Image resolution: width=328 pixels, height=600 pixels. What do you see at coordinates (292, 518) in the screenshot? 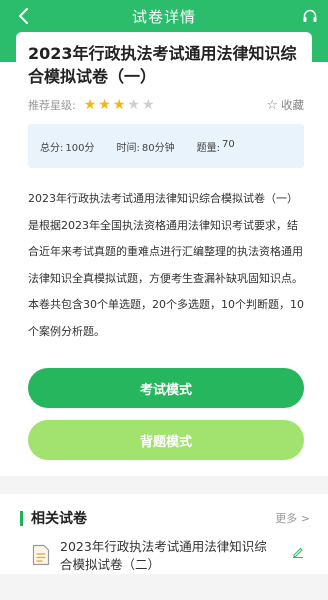
I see `more-link: 更多 >` at bounding box center [292, 518].